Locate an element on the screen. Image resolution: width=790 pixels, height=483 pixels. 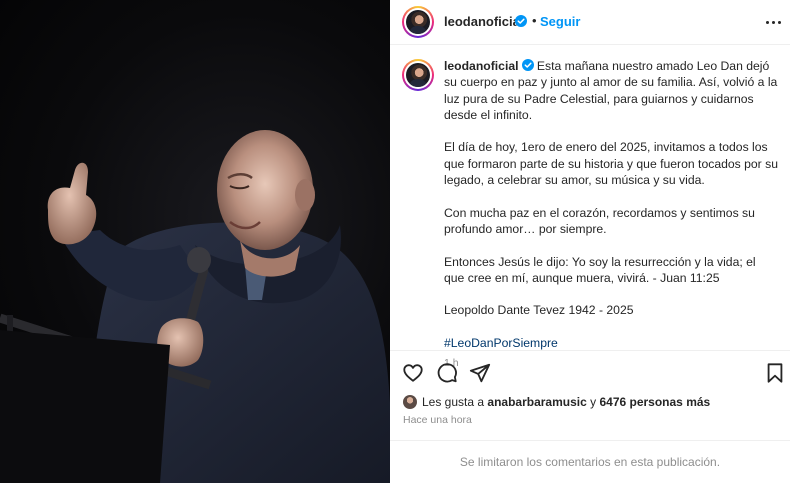
bookmark-icon is located at coordinates (775, 373).